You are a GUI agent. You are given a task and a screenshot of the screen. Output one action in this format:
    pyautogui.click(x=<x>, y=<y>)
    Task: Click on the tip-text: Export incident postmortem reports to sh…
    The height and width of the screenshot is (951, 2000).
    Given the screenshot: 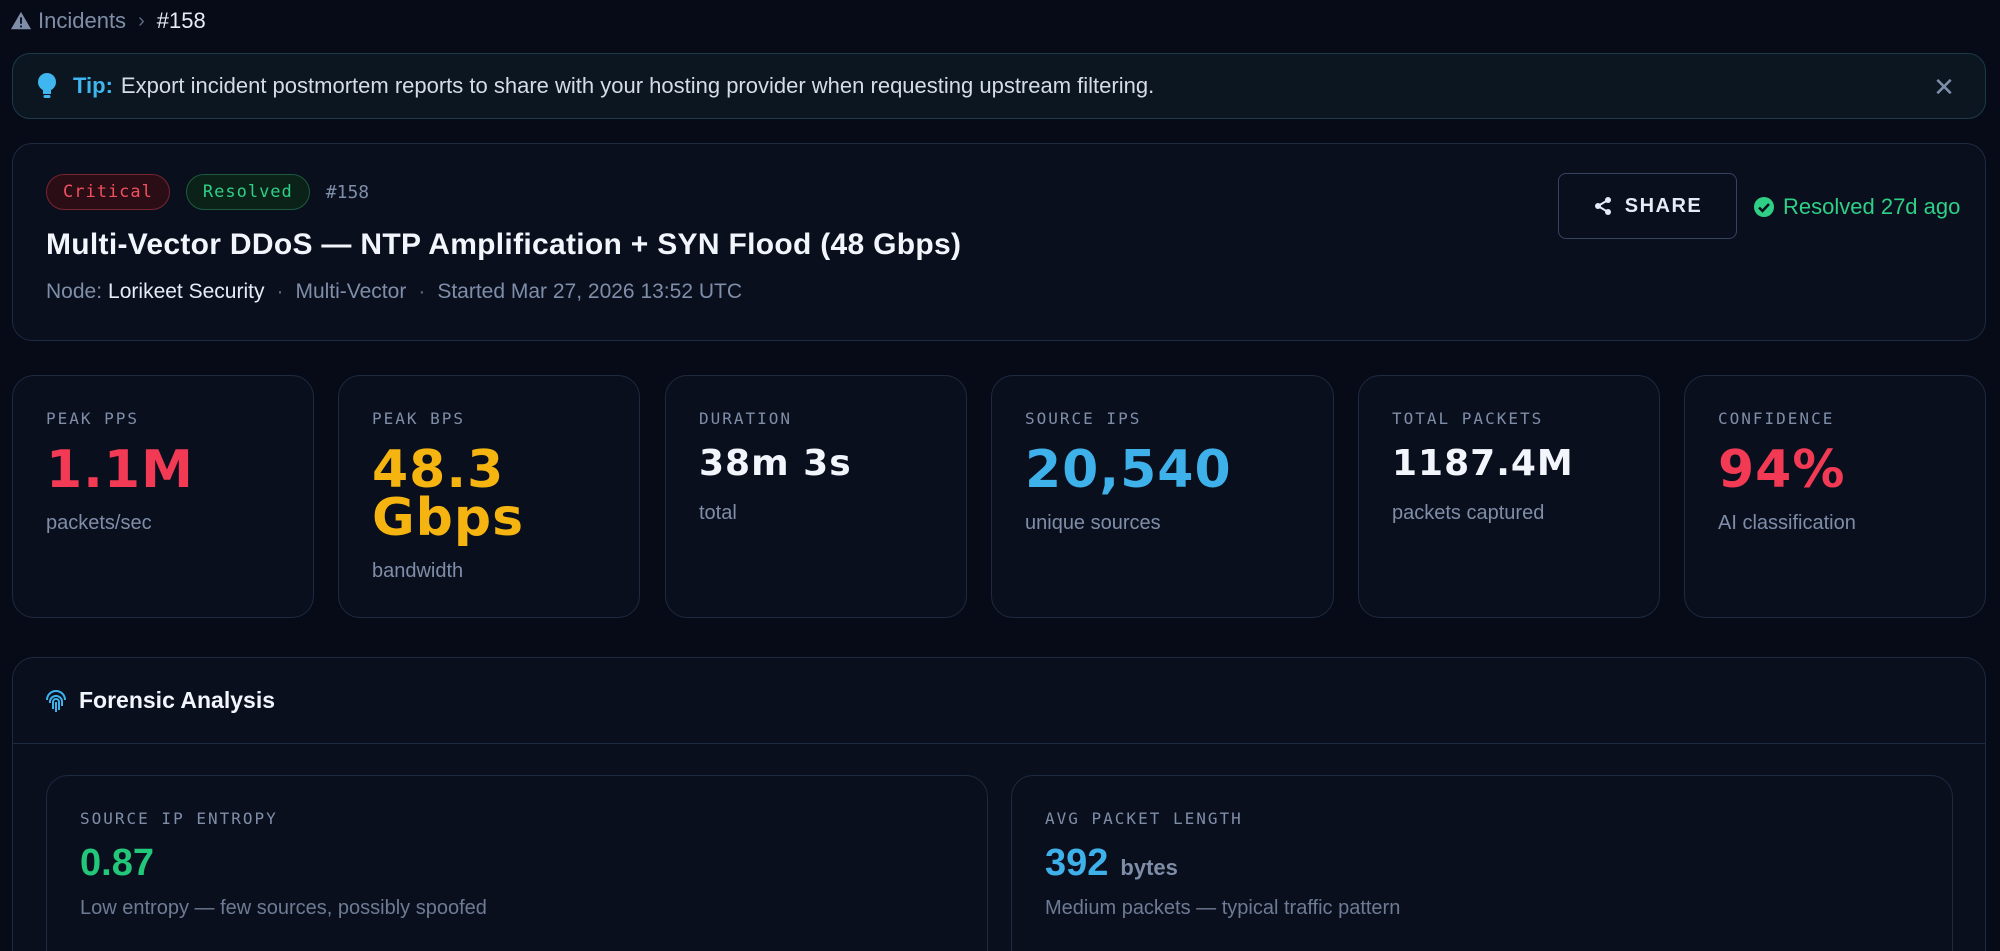 What is the action you would take?
    pyautogui.click(x=637, y=85)
    